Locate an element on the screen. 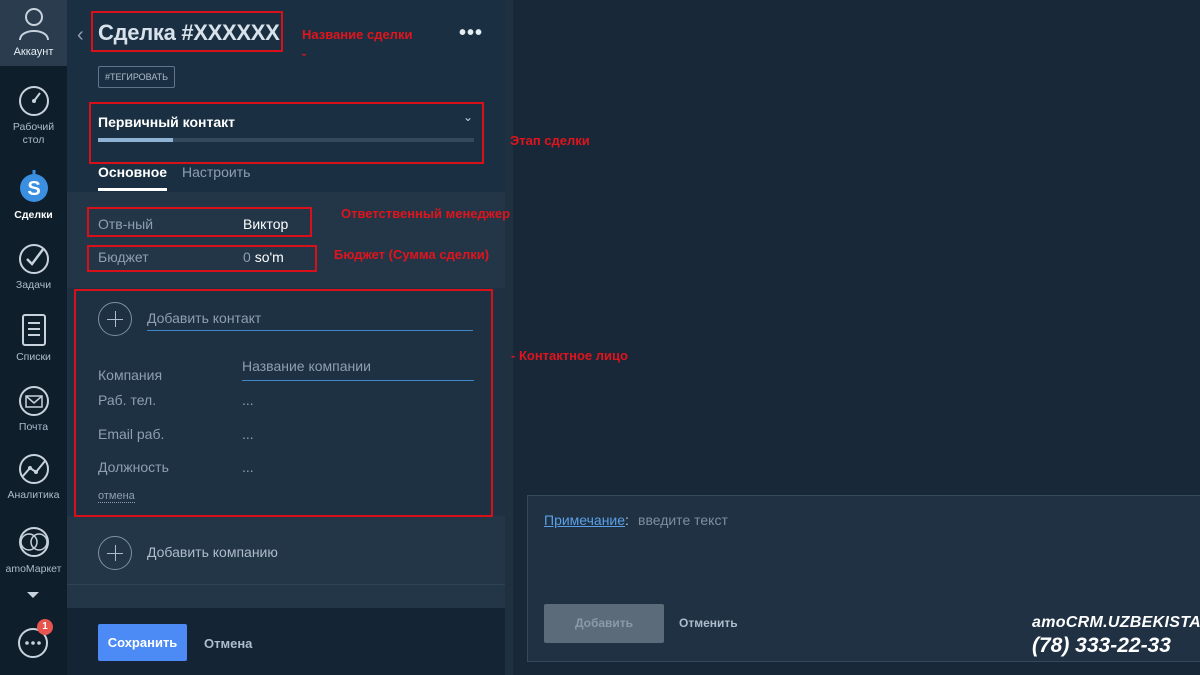 The image size is (1200, 675). analytics-icon is located at coordinates (33, 469).